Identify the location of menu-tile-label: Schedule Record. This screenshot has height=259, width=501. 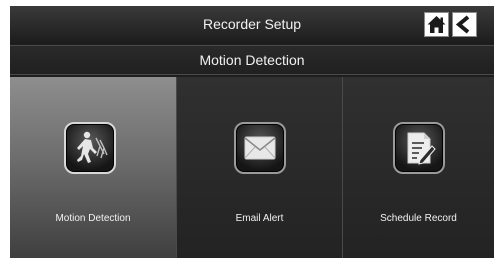
(418, 218).